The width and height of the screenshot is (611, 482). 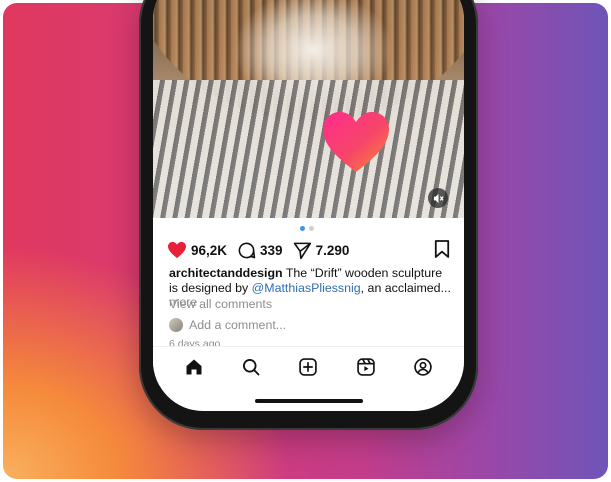 I want to click on like-count: 96,2K, so click(x=209, y=250).